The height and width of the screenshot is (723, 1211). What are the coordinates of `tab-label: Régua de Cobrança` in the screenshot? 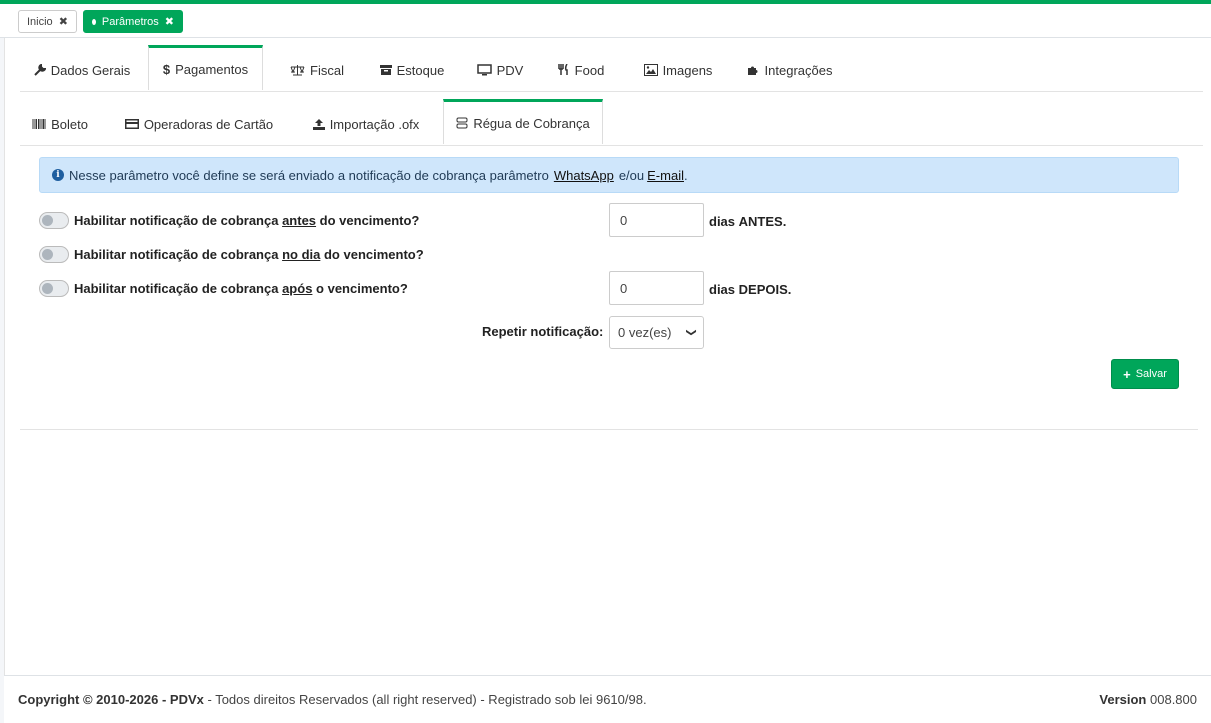 It's located at (531, 123).